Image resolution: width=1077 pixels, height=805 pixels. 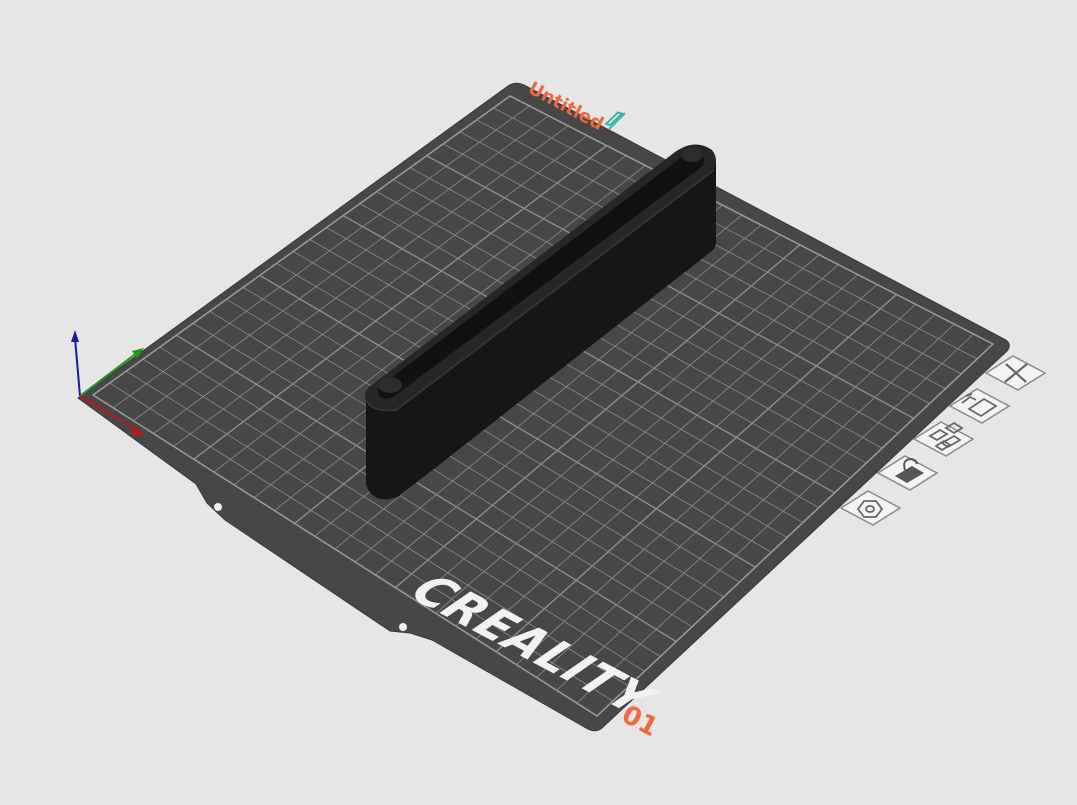 I want to click on z-axis, so click(x=77, y=367).